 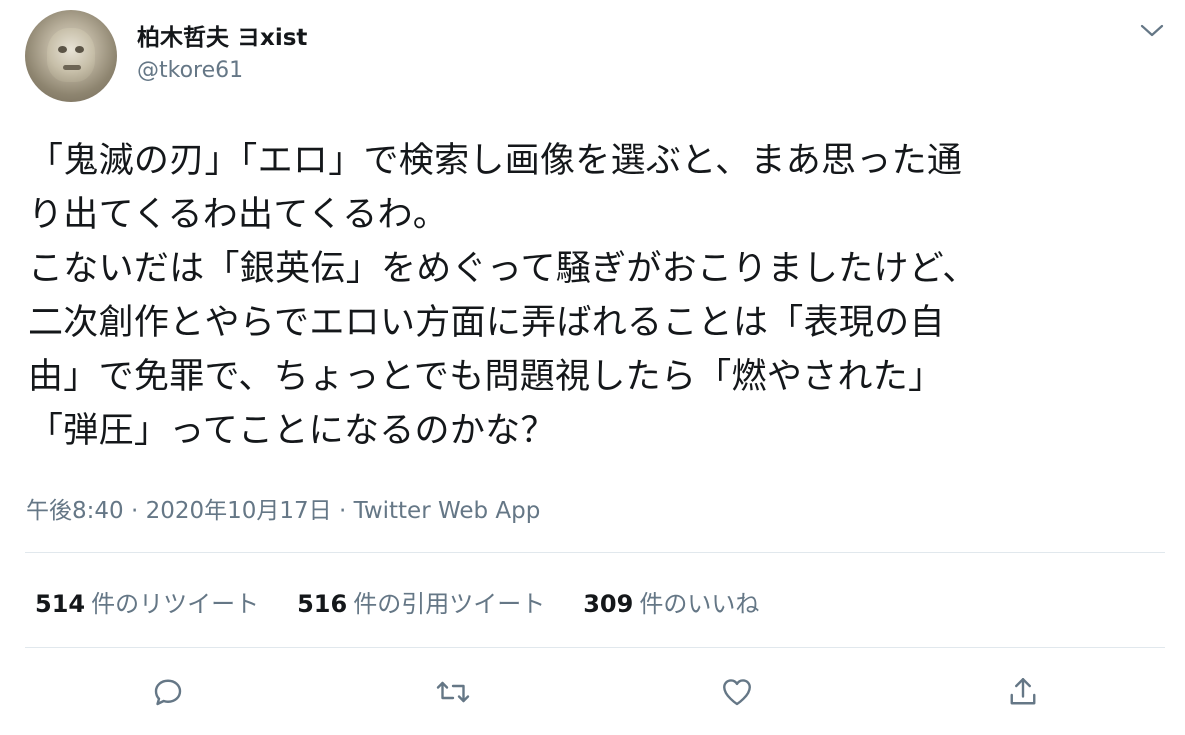 What do you see at coordinates (79, 49) in the screenshot?
I see `avatar-eye-right` at bounding box center [79, 49].